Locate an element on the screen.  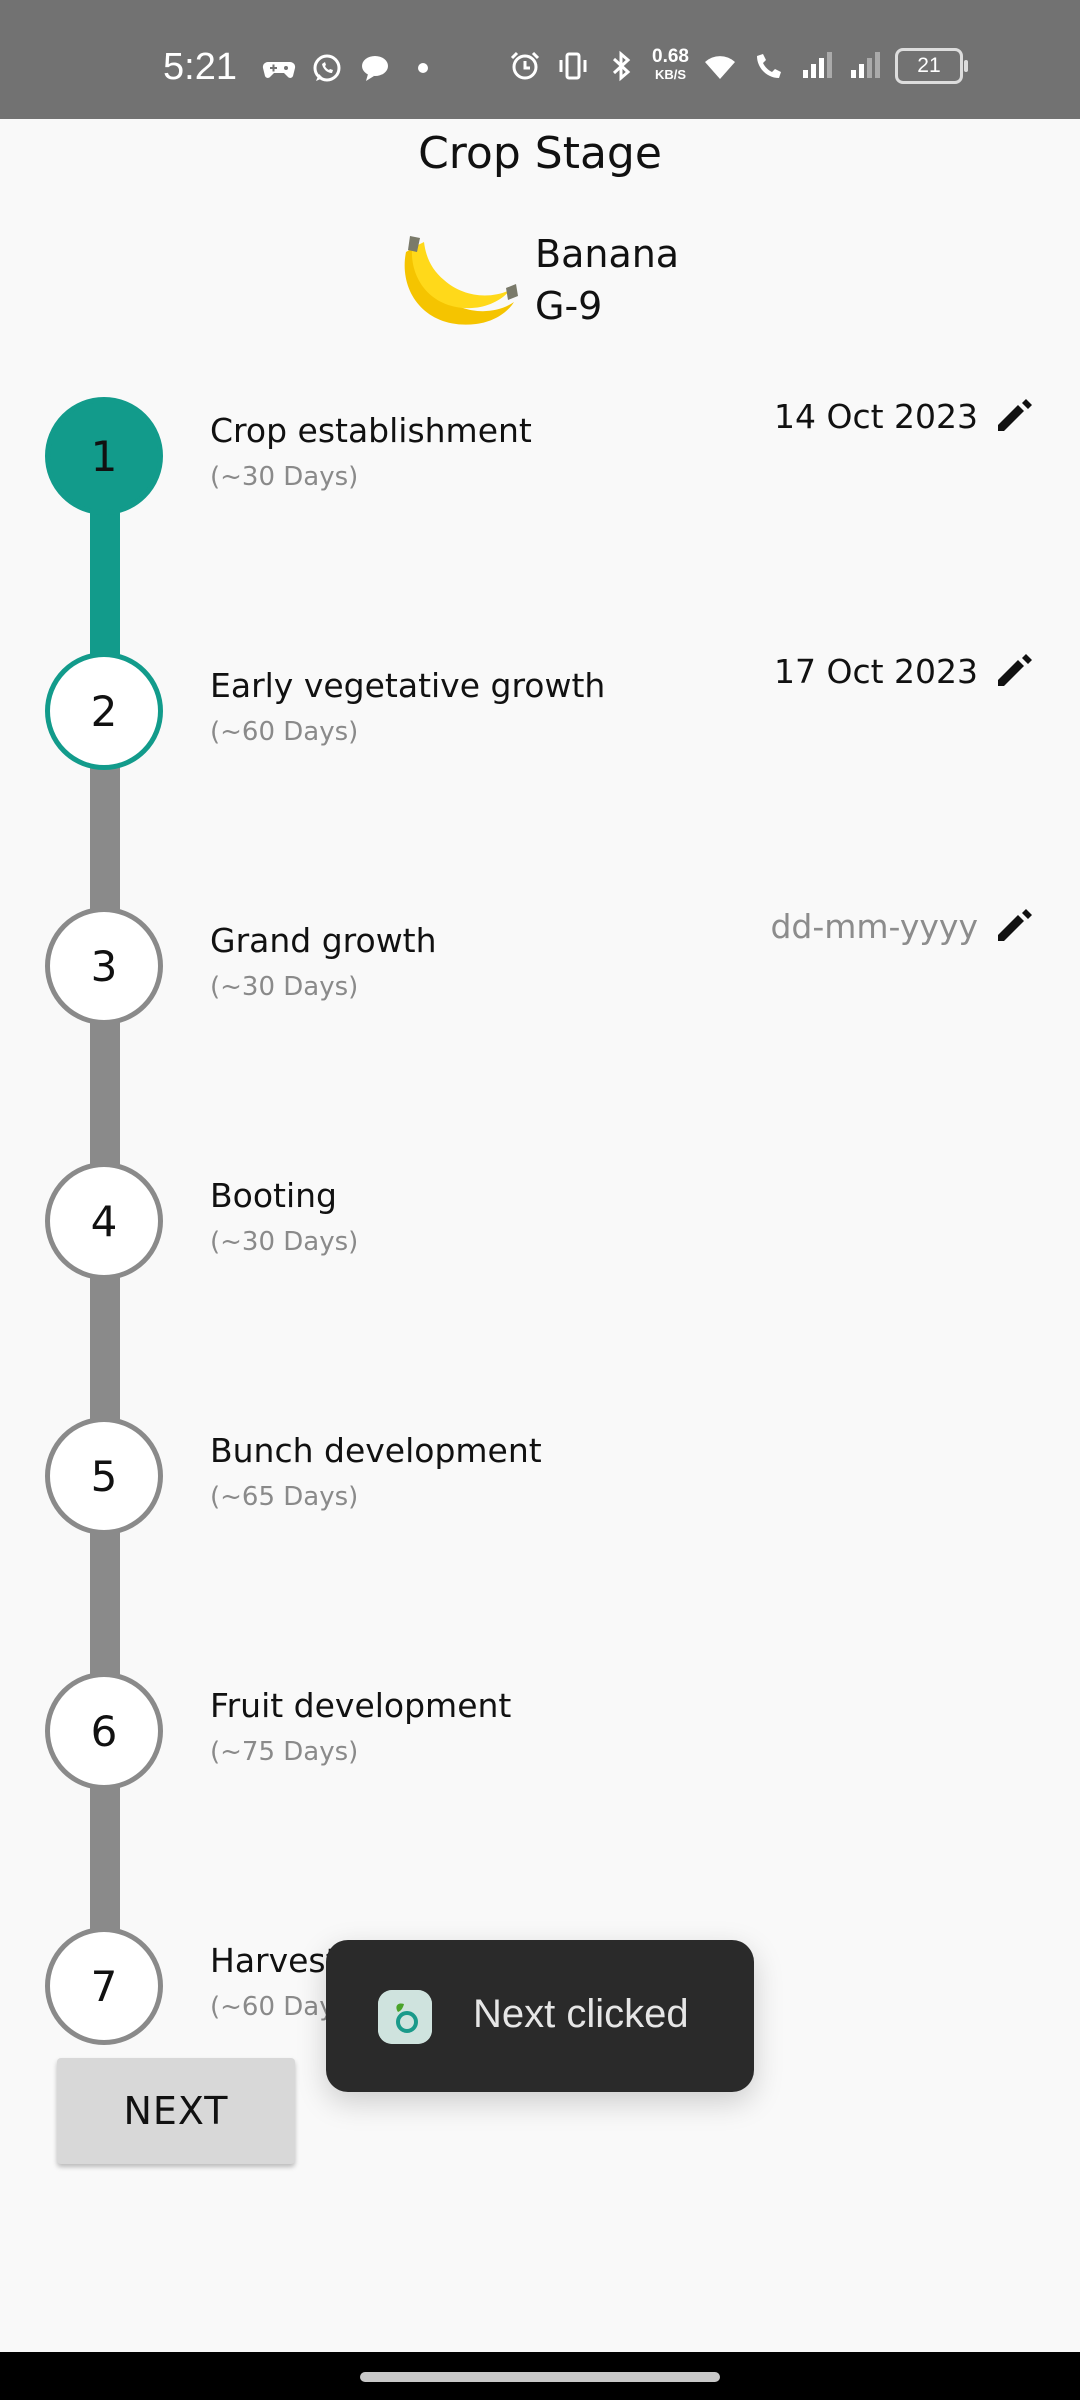
crop-name: Banana is located at coordinates (607, 254).